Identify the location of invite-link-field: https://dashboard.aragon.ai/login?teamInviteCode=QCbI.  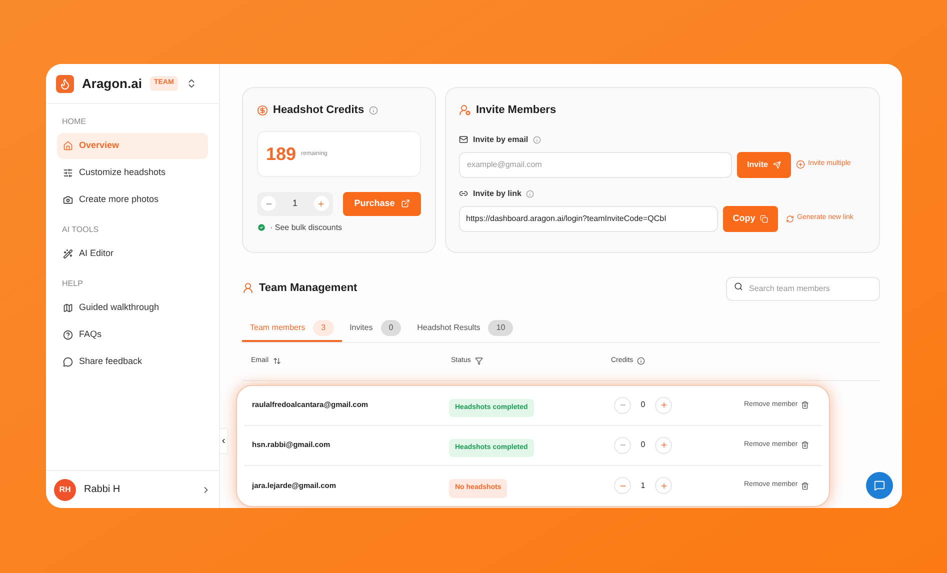
(588, 219).